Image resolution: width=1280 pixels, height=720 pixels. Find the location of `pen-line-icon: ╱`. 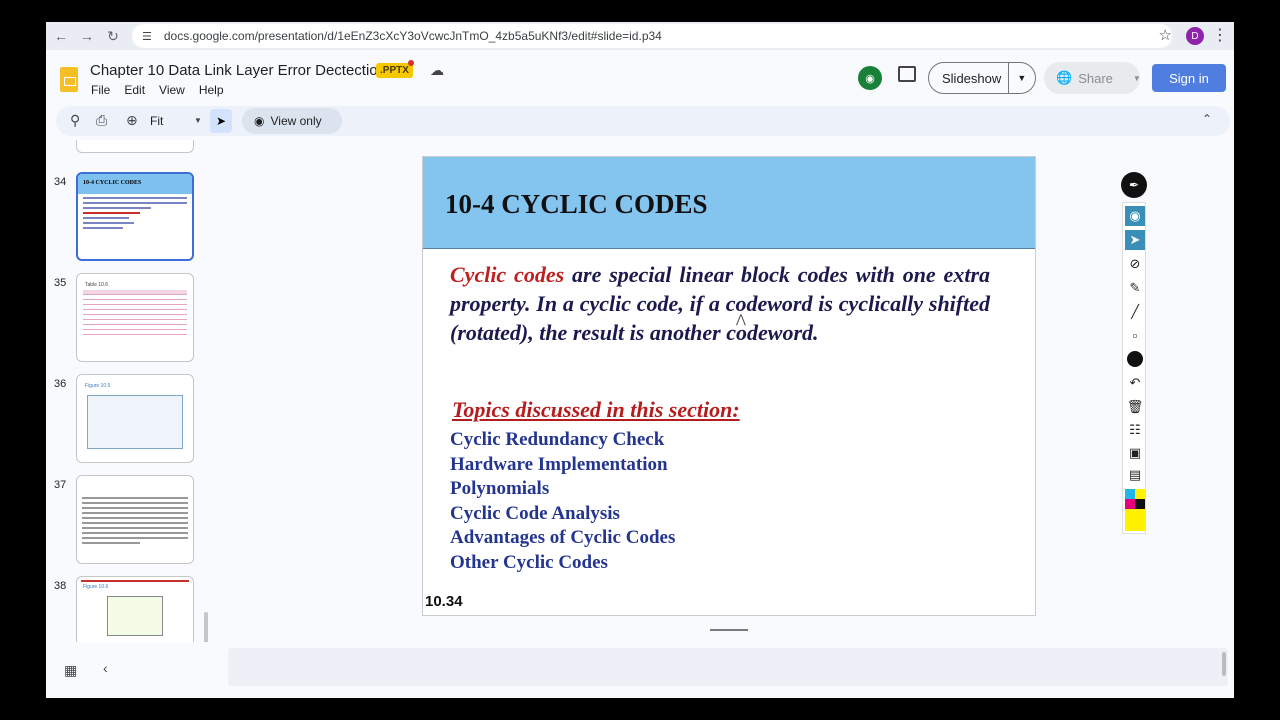

pen-line-icon: ╱ is located at coordinates (1135, 312).